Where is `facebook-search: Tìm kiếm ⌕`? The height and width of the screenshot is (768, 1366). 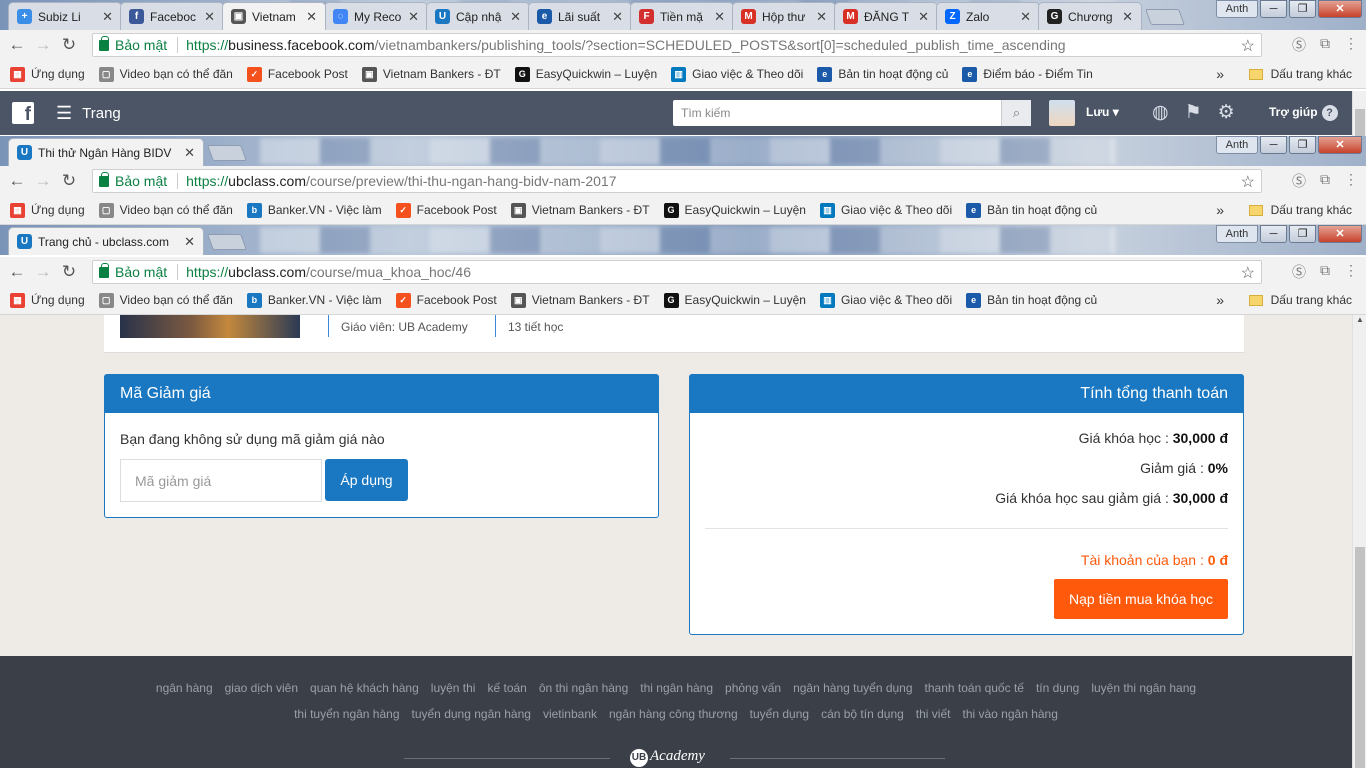
facebook-search: Tìm kiếm ⌕ is located at coordinates (852, 113).